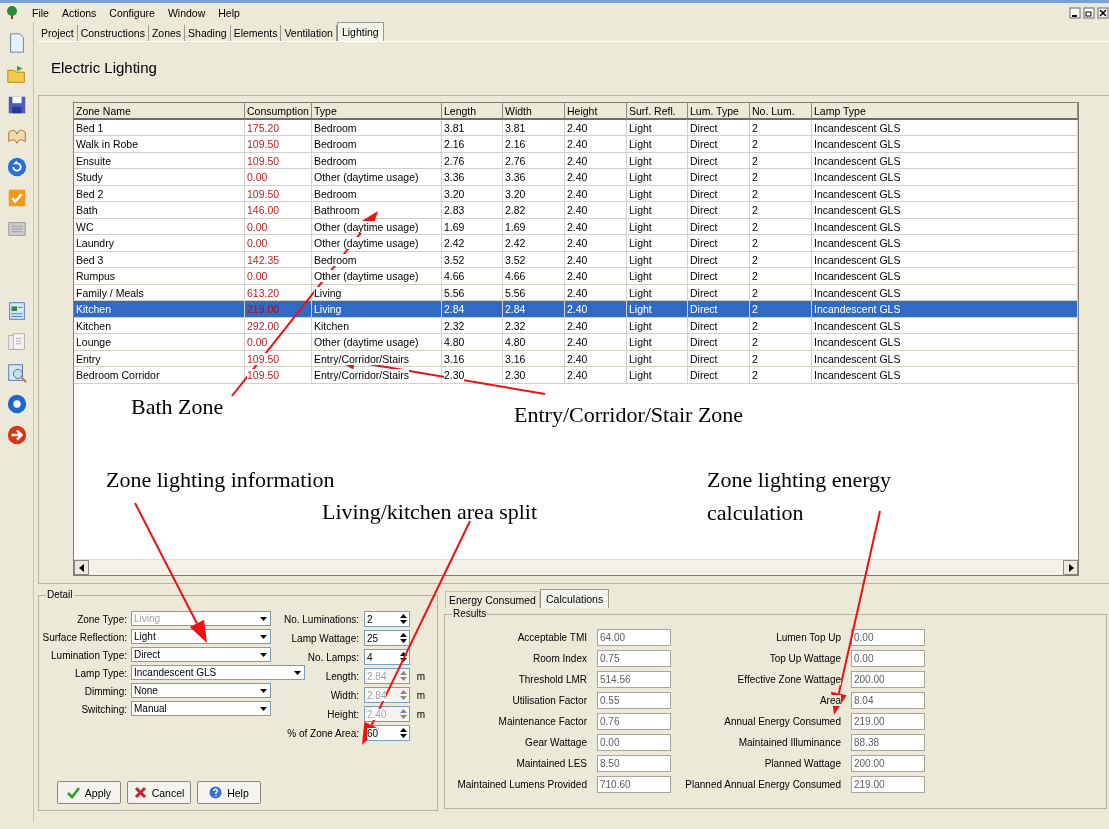 The image size is (1109, 829). Describe the element at coordinates (1075, 12) in the screenshot. I see `minimize-icon` at that location.